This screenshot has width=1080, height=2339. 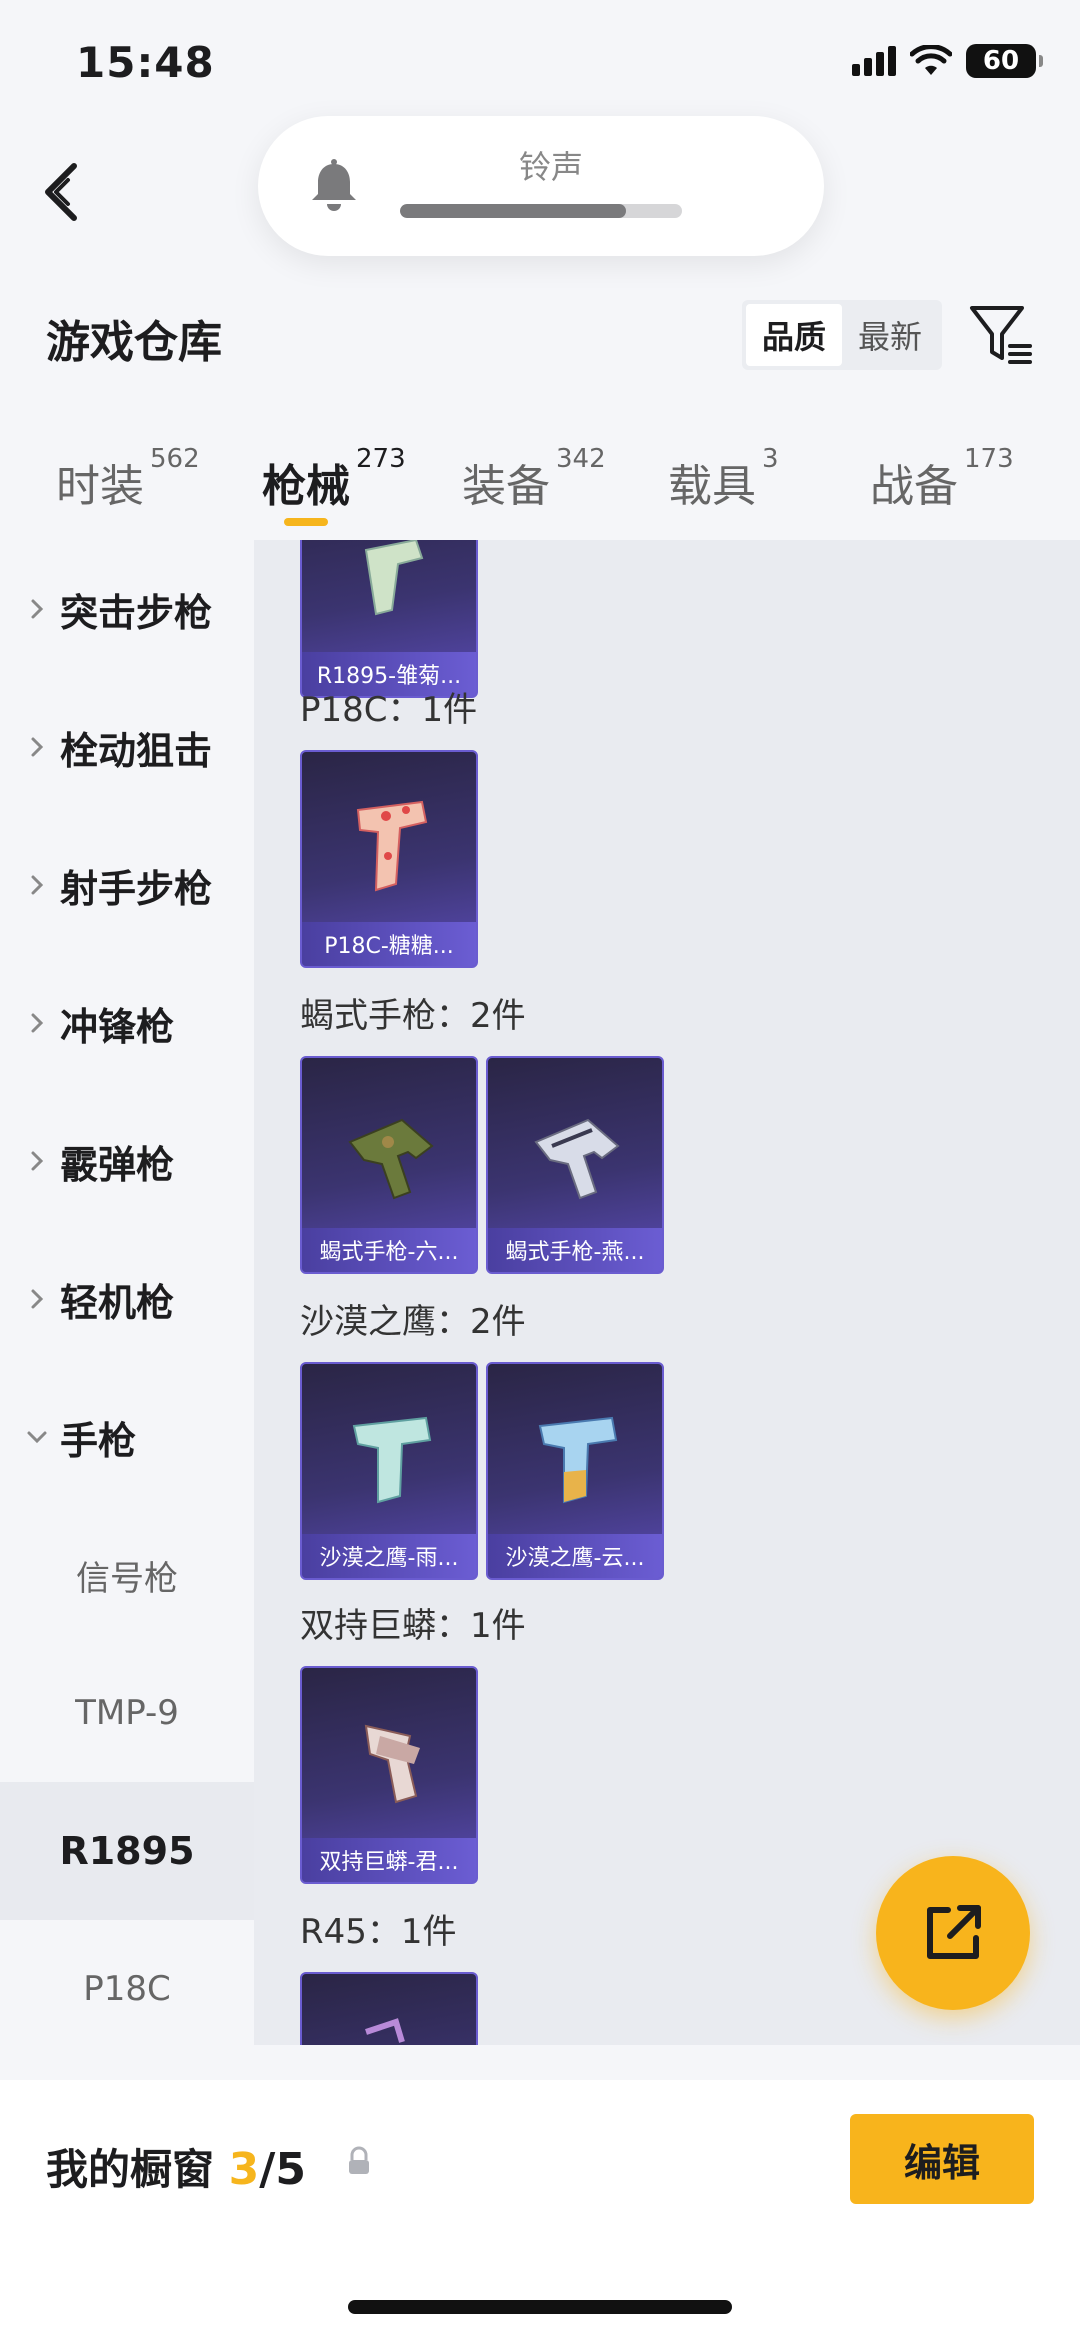 I want to click on home-indicator, so click(x=540, y=2307).